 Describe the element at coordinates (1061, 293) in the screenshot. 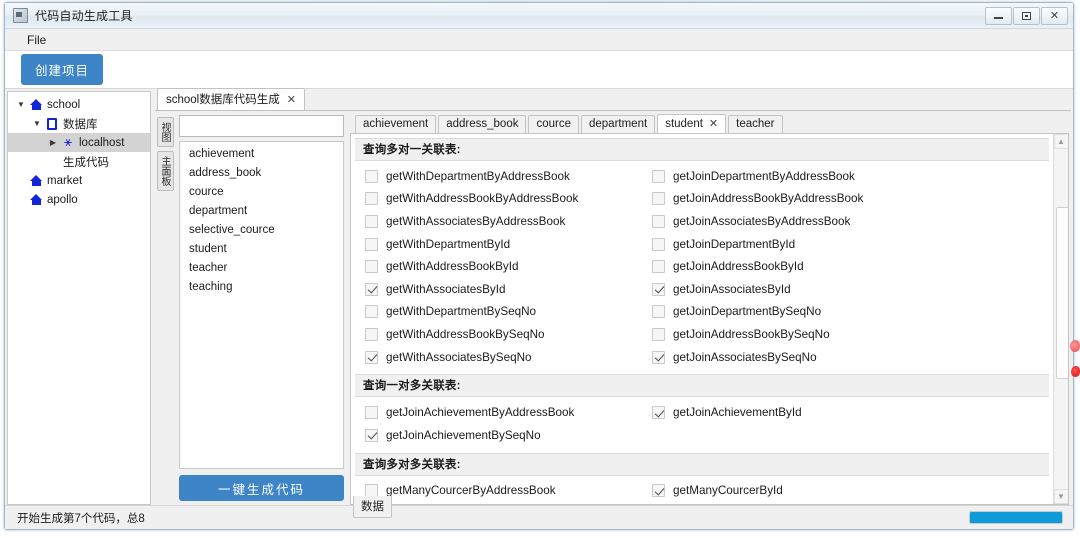

I see `scrollbar-thumb` at that location.